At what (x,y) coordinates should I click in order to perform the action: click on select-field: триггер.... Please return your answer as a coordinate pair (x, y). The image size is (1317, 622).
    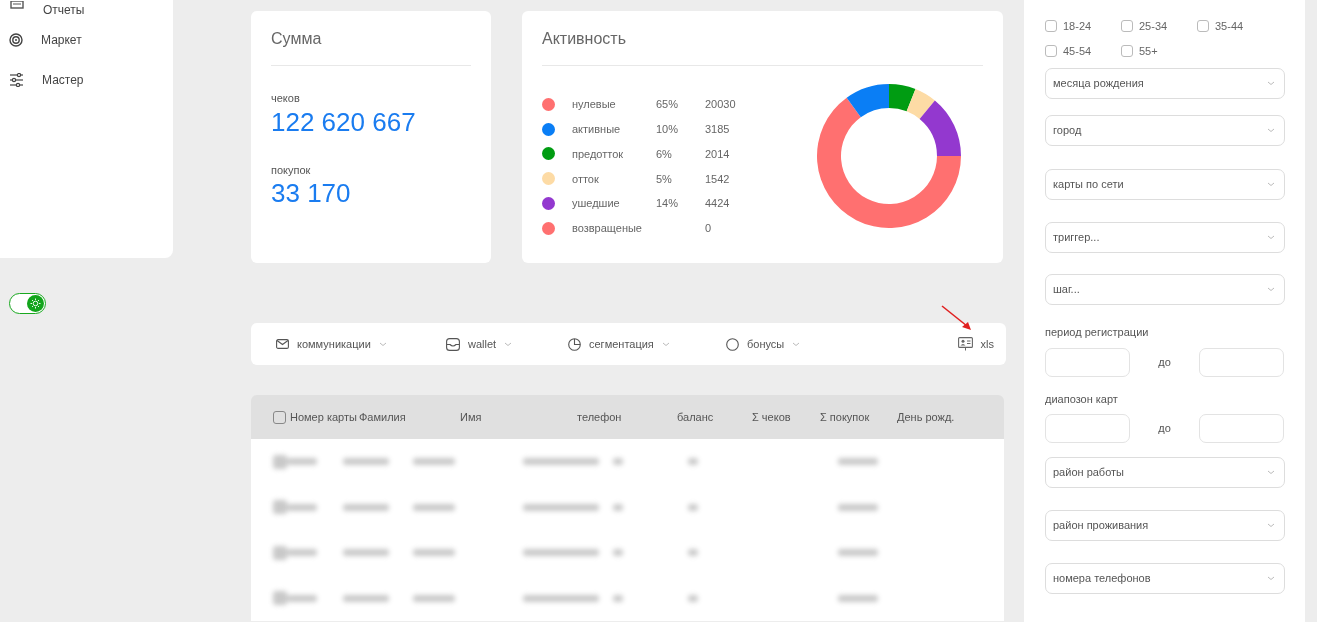
    Looking at the image, I should click on (1165, 237).